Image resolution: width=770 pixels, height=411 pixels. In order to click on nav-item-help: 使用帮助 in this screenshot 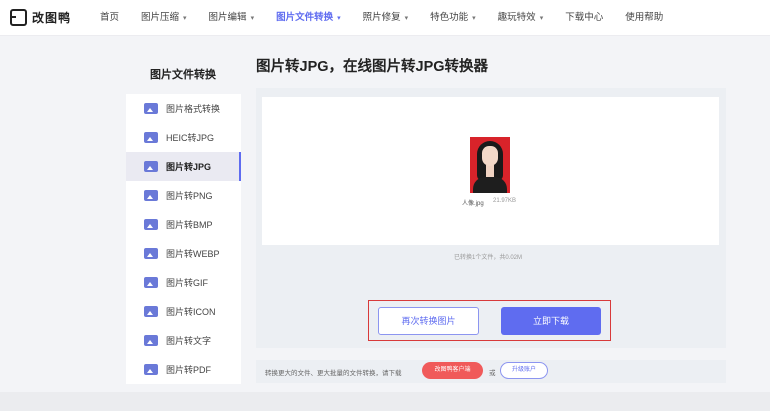, I will do `click(644, 18)`.